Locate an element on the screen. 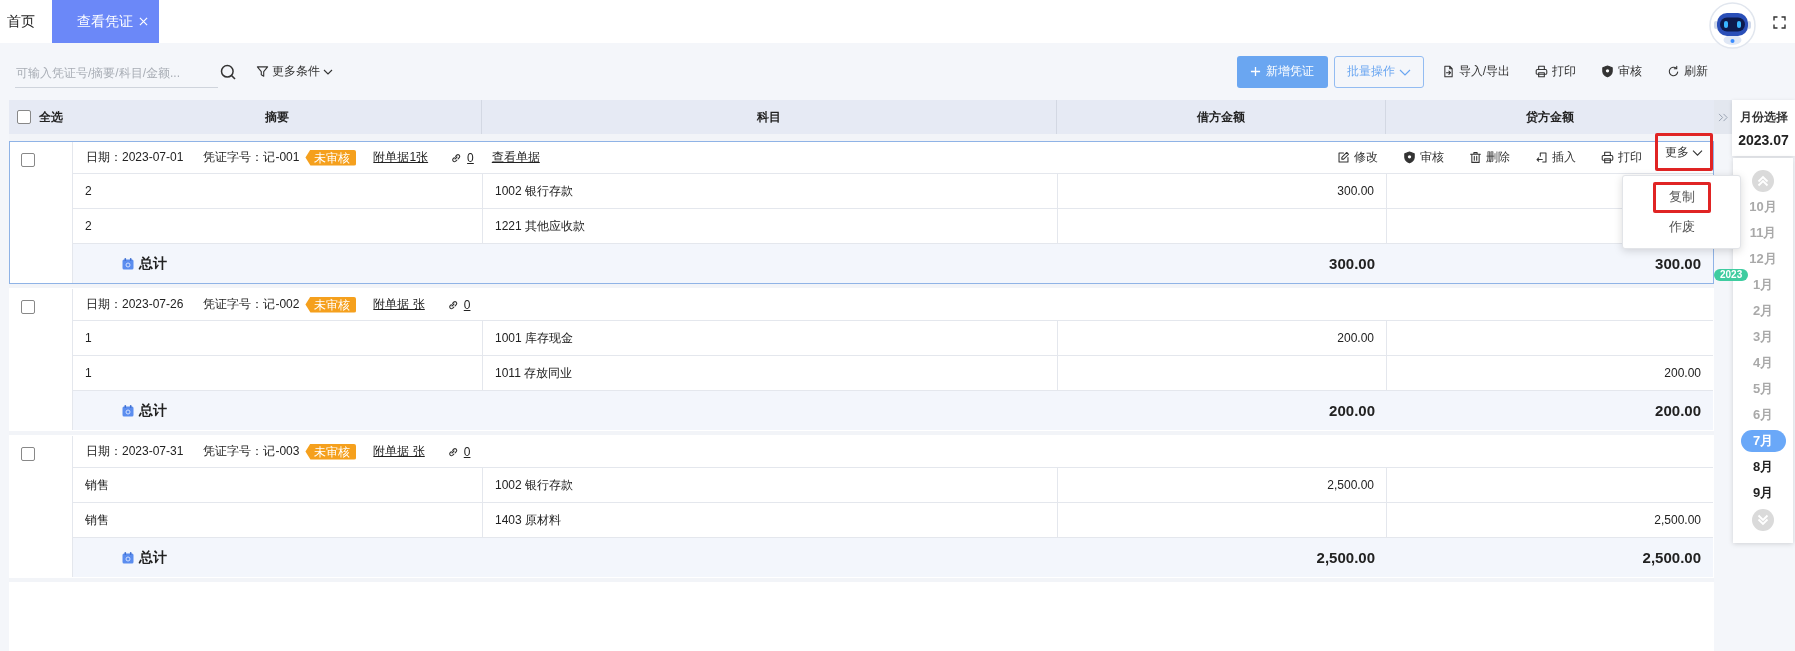 The image size is (1795, 651). chevron-down-icon is located at coordinates (1697, 152).